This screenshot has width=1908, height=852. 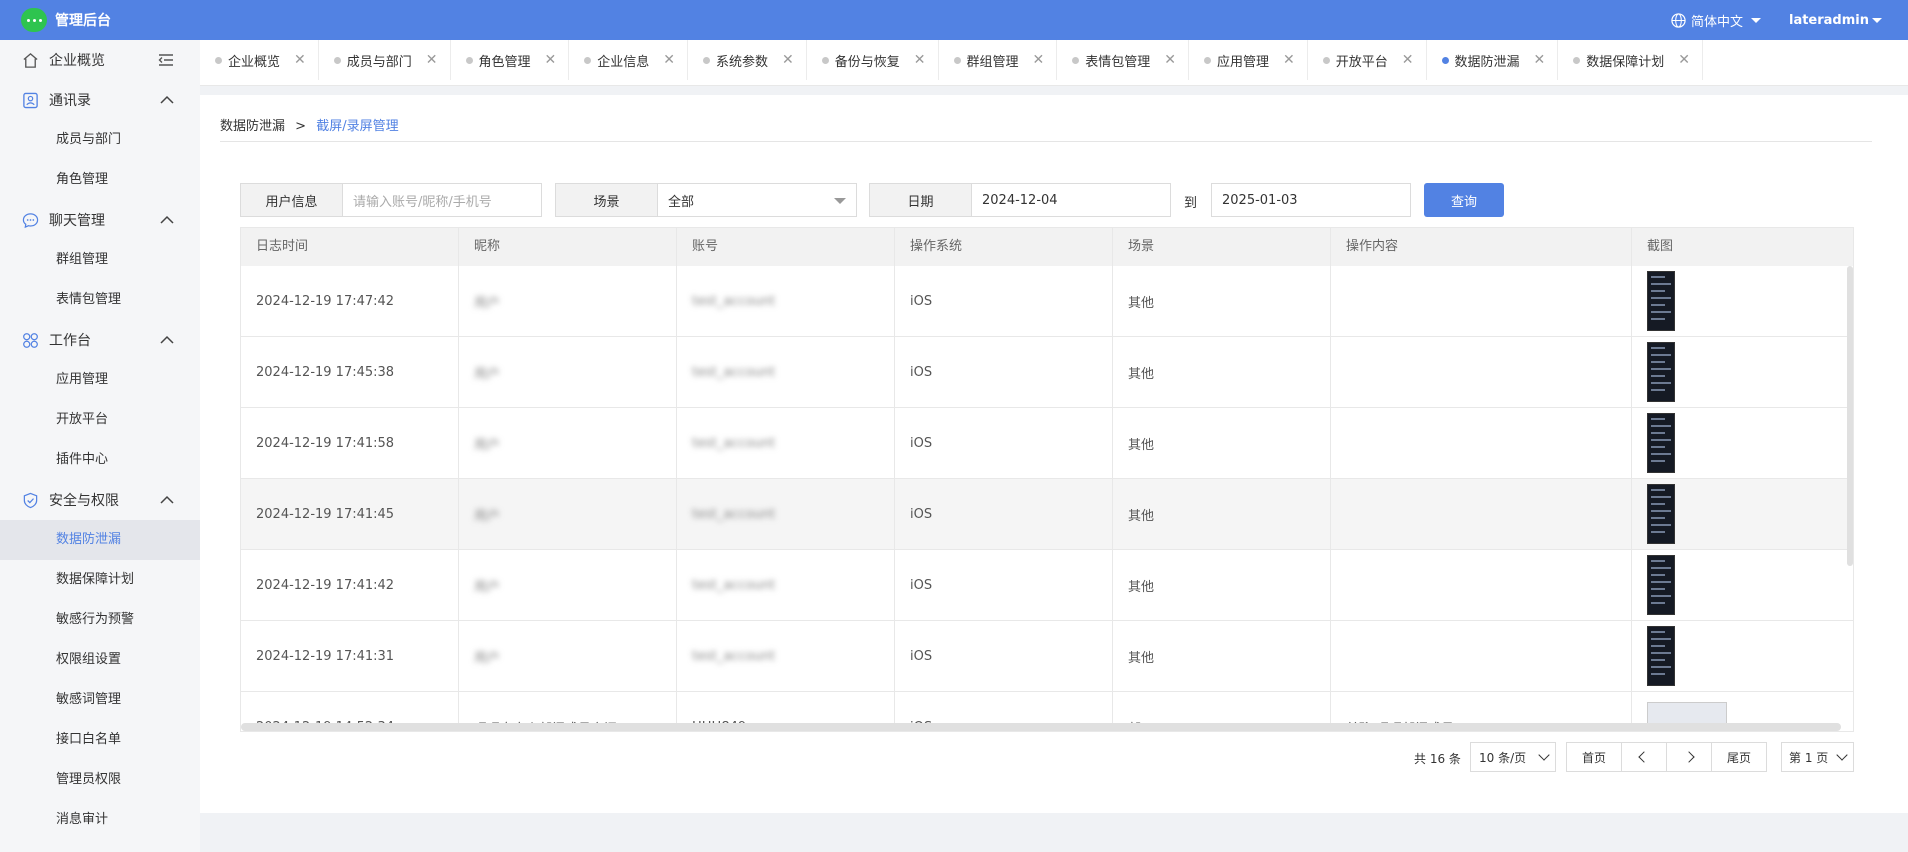 What do you see at coordinates (1071, 200) in the screenshot?
I see `date-from-input: 2024-12-04` at bounding box center [1071, 200].